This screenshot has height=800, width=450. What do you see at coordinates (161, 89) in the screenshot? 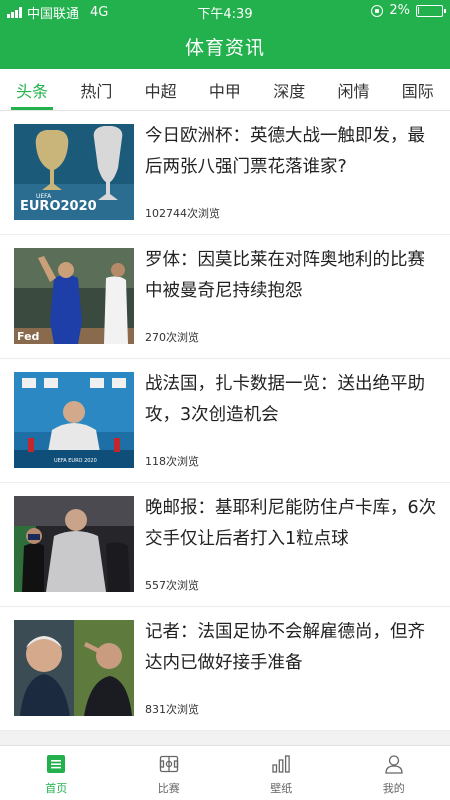
I see `tab-zhongchao: 中超` at bounding box center [161, 89].